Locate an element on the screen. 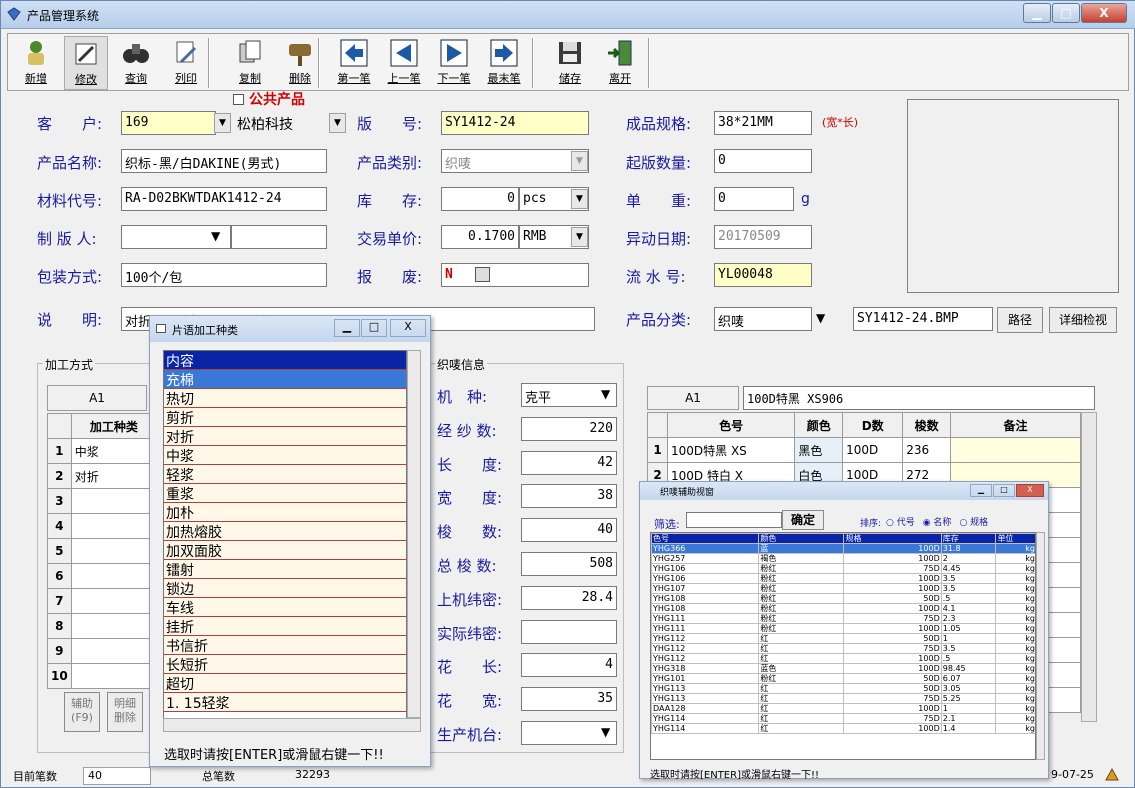 The height and width of the screenshot is (788, 1135). assist-color-cell: 蓝 is located at coordinates (801, 548).